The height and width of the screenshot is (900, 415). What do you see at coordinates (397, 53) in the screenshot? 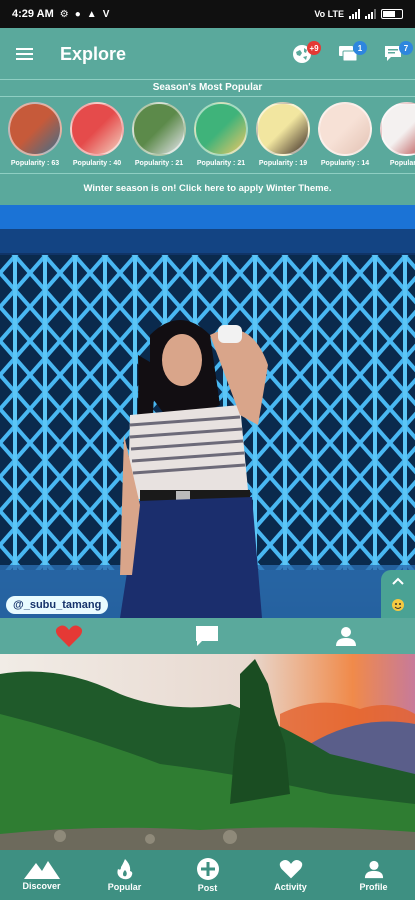
I see `chat-button: 7` at bounding box center [397, 53].